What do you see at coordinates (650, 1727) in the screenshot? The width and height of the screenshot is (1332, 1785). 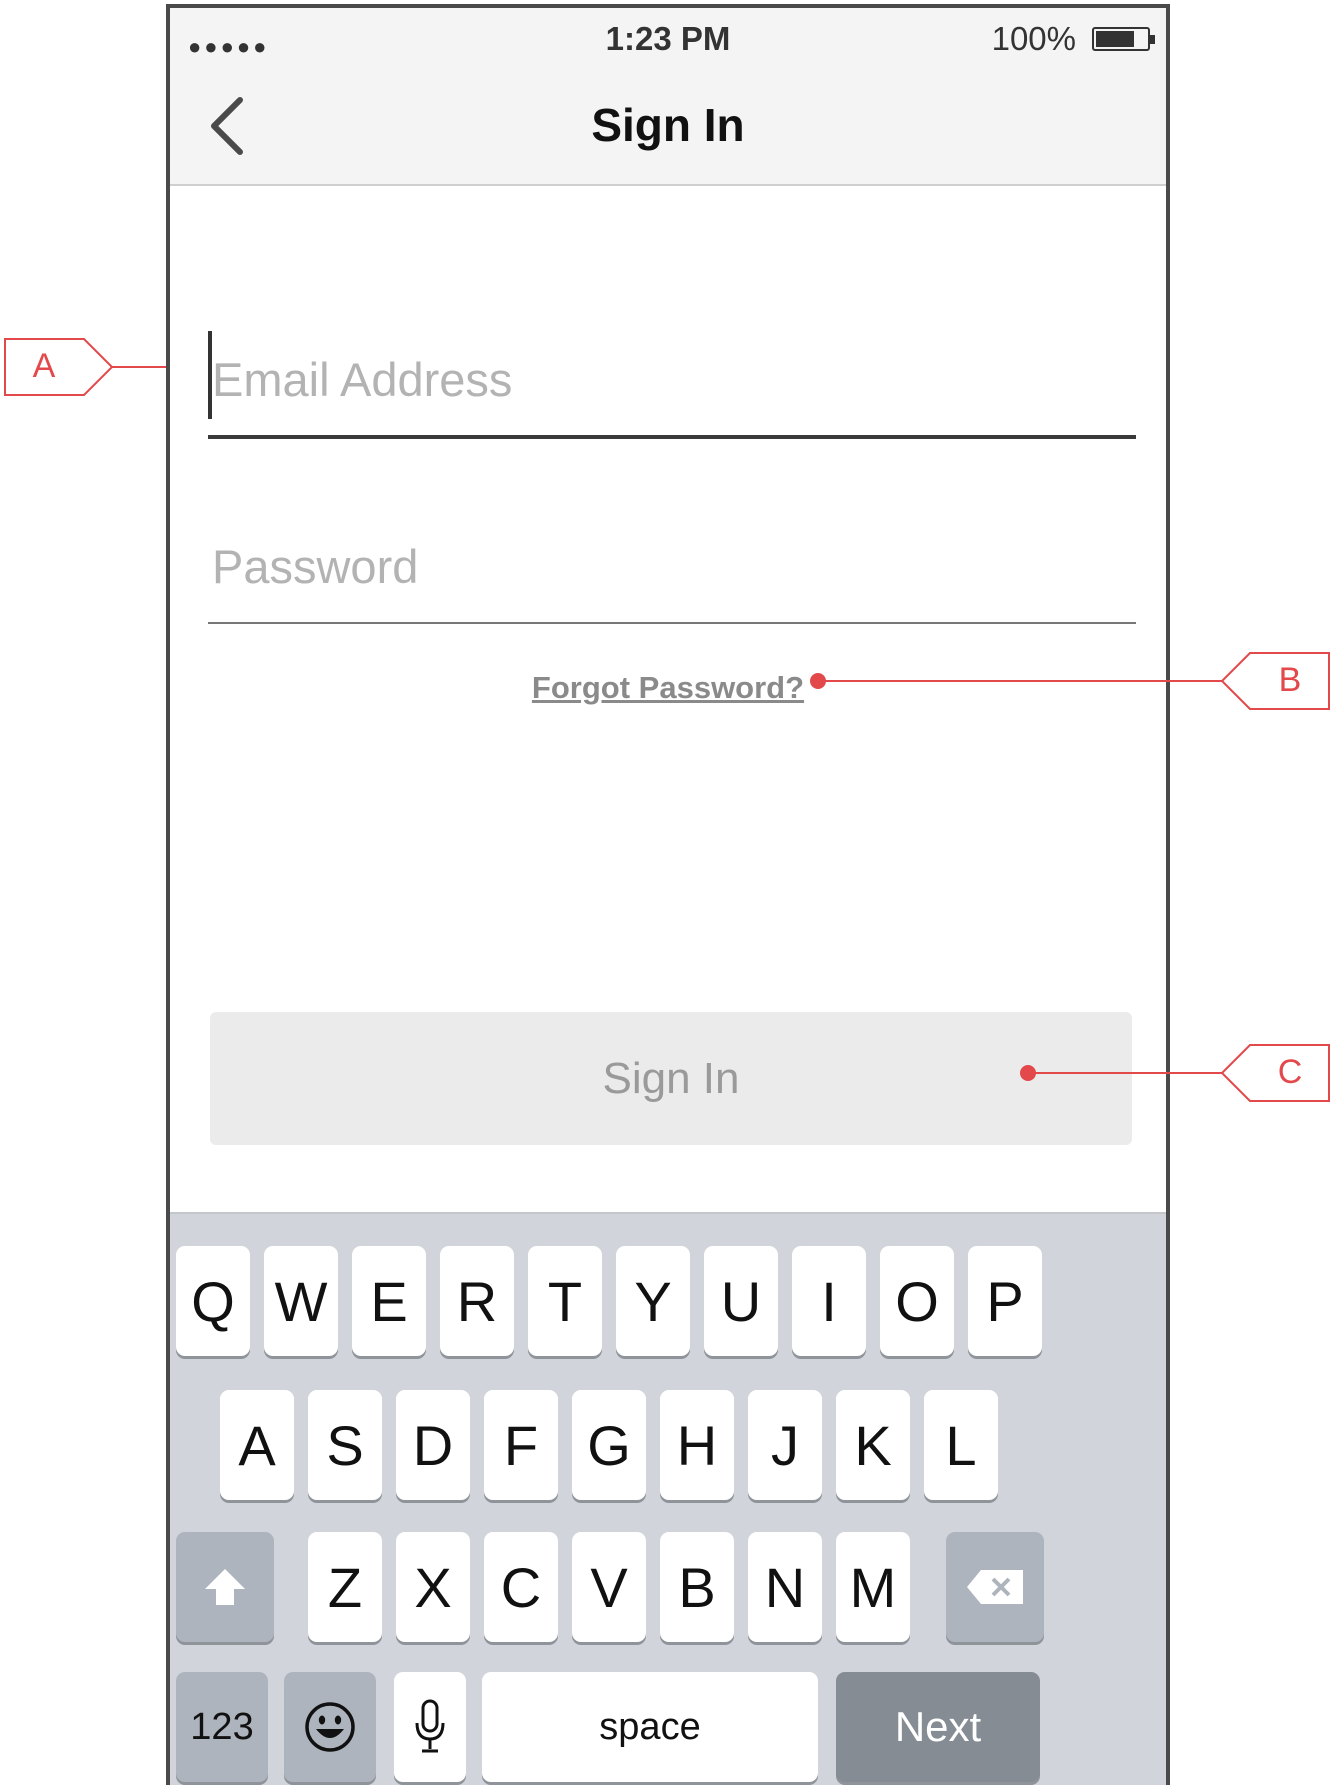 I see `space-key: space` at bounding box center [650, 1727].